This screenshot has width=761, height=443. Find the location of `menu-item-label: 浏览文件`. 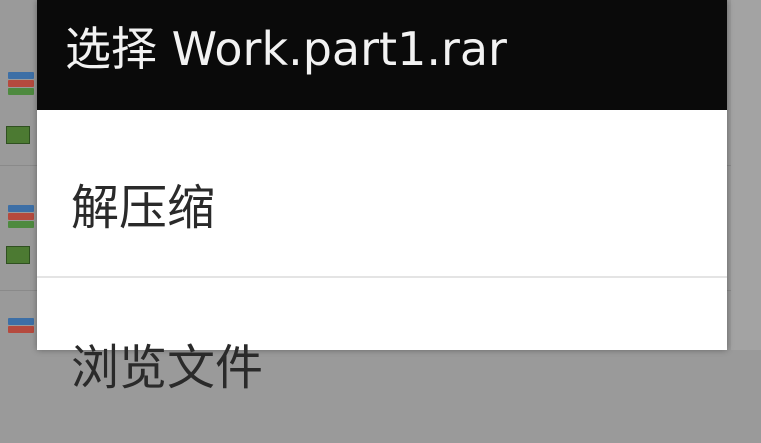

menu-item-label: 浏览文件 is located at coordinates (167, 368).